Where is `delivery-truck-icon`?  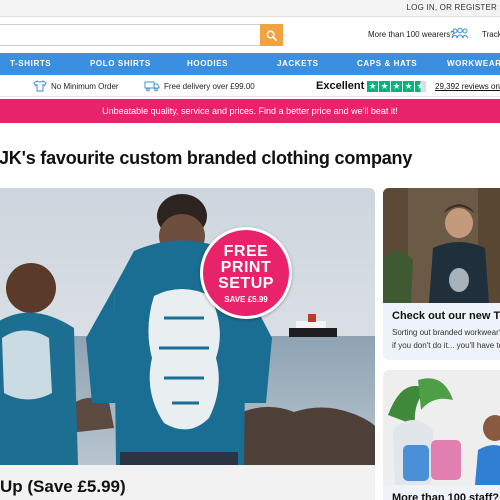 delivery-truck-icon is located at coordinates (152, 86).